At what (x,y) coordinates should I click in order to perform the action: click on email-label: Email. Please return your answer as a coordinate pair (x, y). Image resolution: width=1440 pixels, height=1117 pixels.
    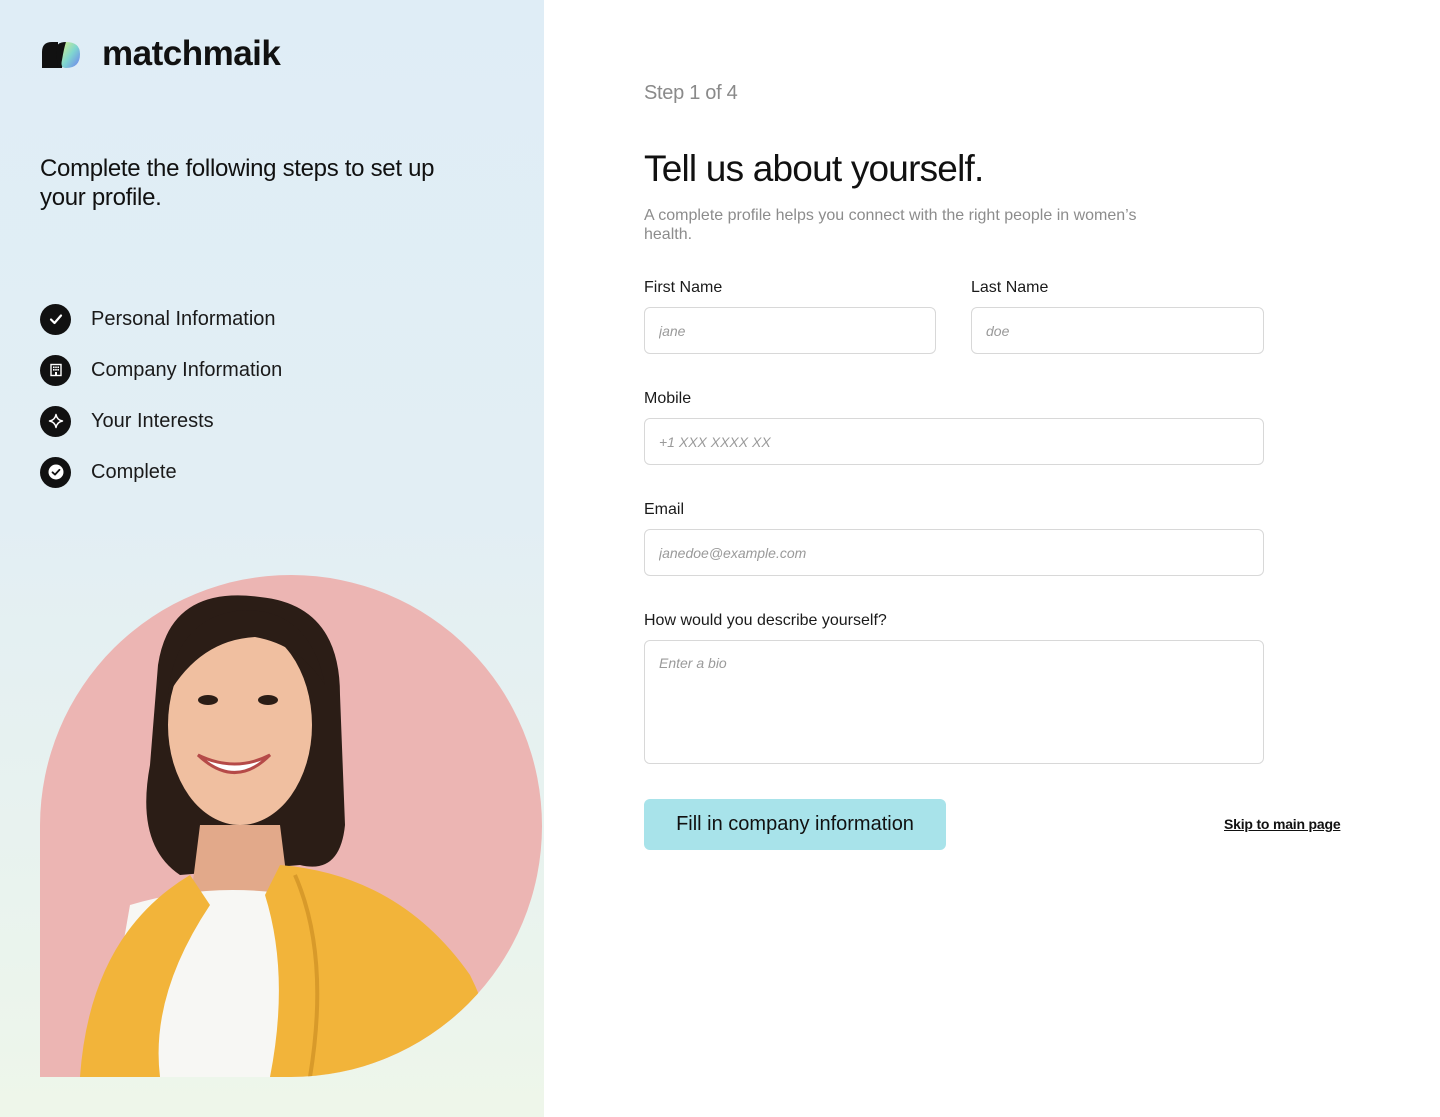
    Looking at the image, I should click on (664, 509).